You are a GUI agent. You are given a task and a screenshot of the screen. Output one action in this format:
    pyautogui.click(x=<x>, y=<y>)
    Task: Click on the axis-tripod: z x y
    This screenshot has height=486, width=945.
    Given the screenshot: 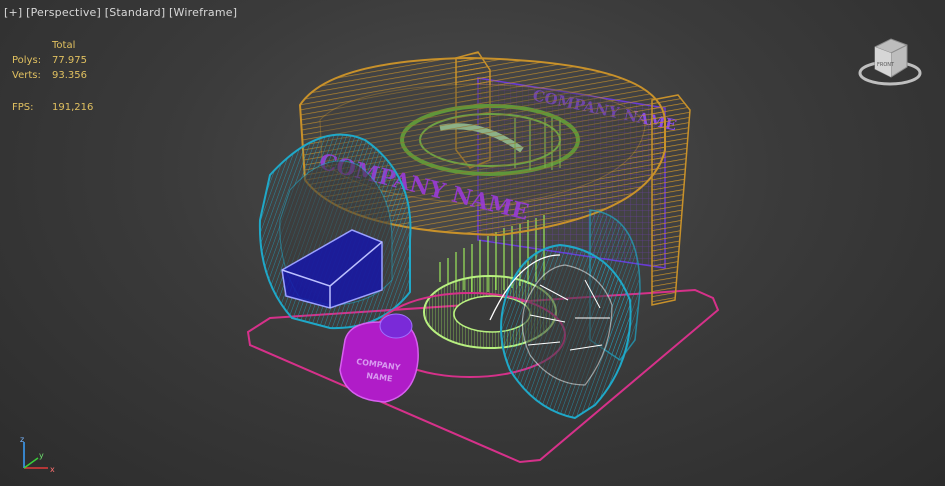 What is the action you would take?
    pyautogui.click(x=37, y=454)
    